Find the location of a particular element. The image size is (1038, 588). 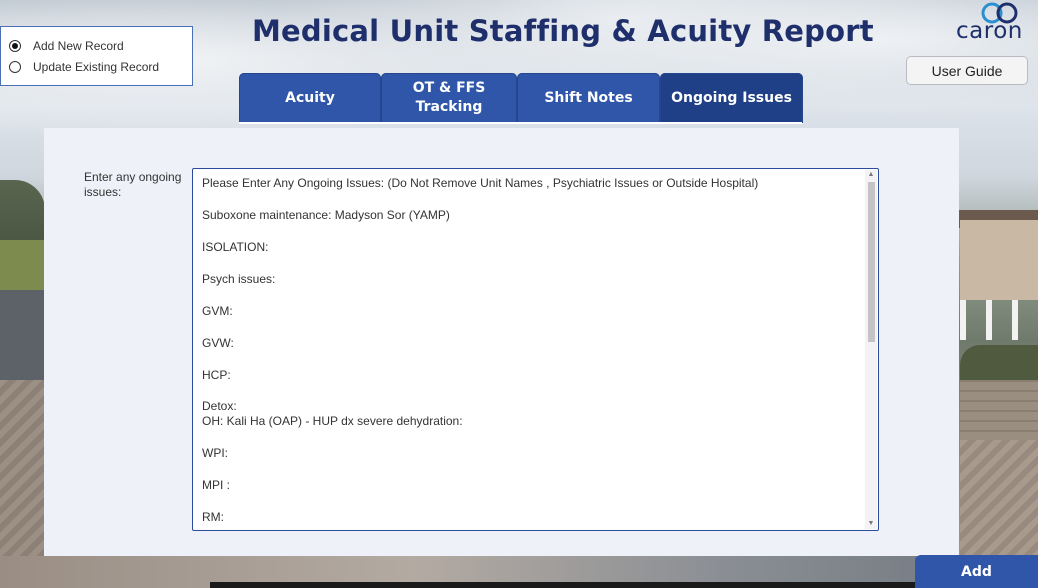

radio-button-icon is located at coordinates (15, 66).